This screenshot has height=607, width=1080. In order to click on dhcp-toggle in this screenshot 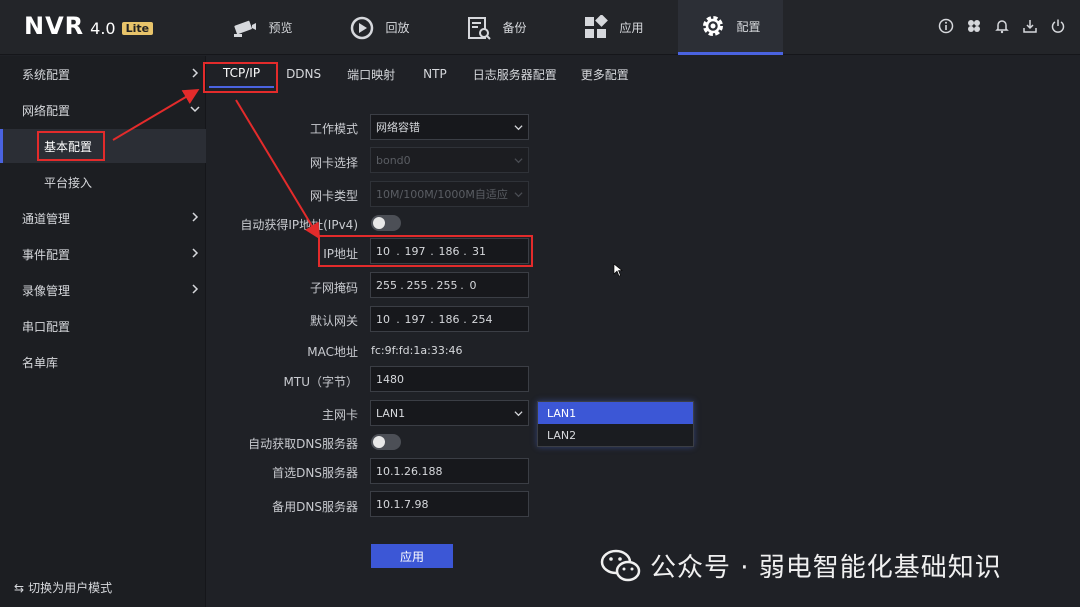, I will do `click(386, 223)`.